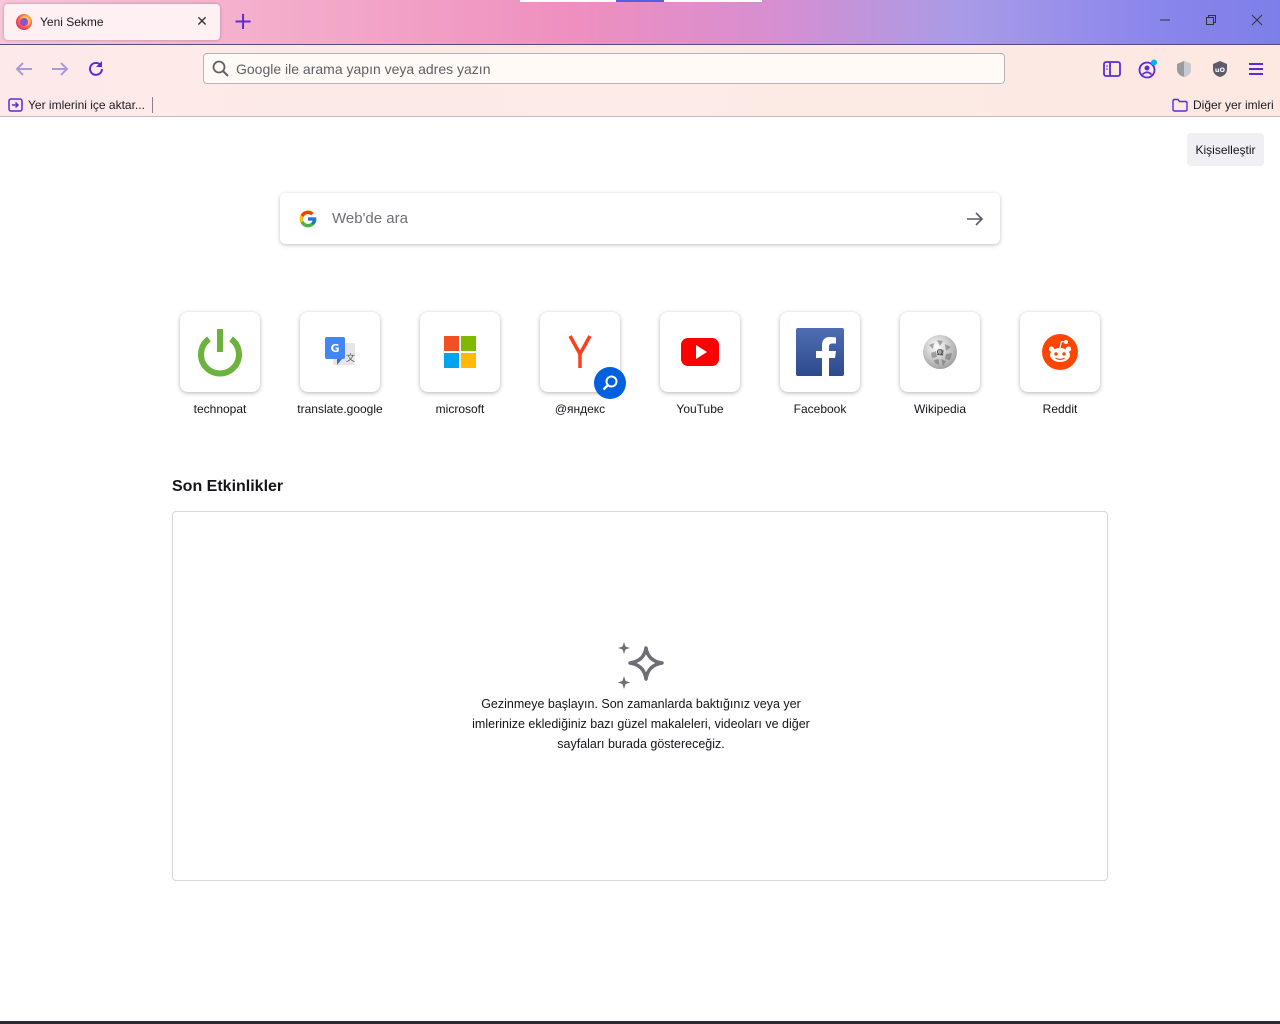 The width and height of the screenshot is (1280, 1024). I want to click on svg-text: Ω, so click(940, 352).